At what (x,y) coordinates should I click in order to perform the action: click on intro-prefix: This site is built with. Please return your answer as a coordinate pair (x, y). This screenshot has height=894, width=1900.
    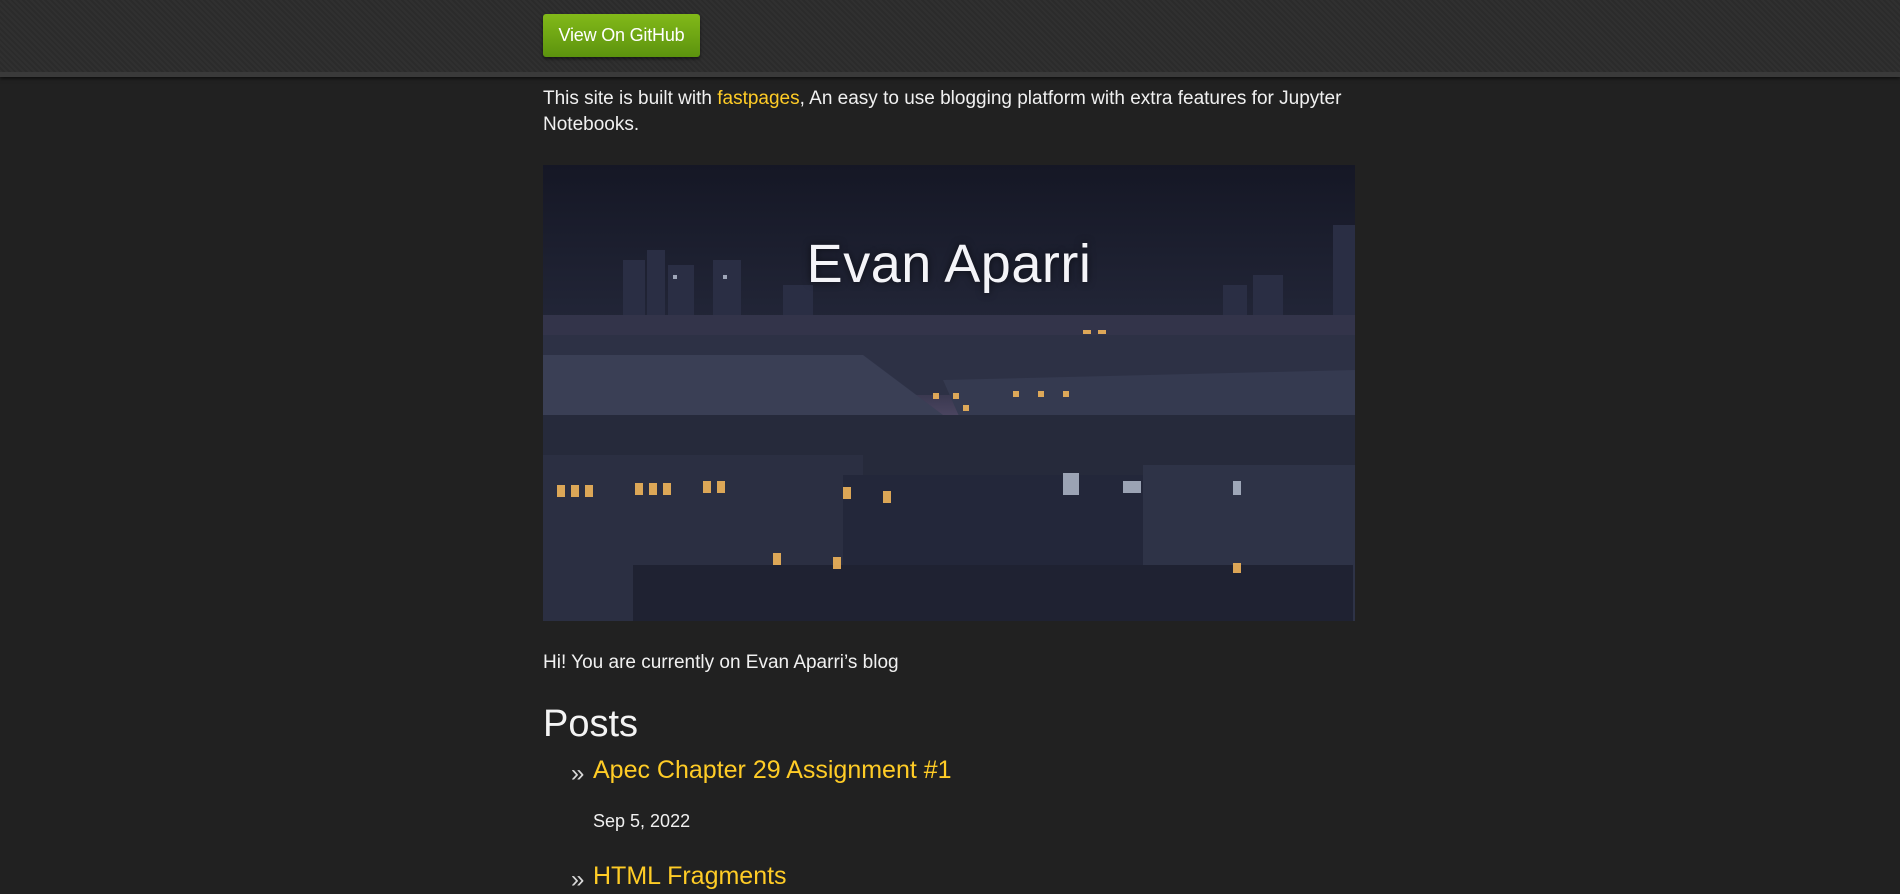
    Looking at the image, I should click on (630, 98).